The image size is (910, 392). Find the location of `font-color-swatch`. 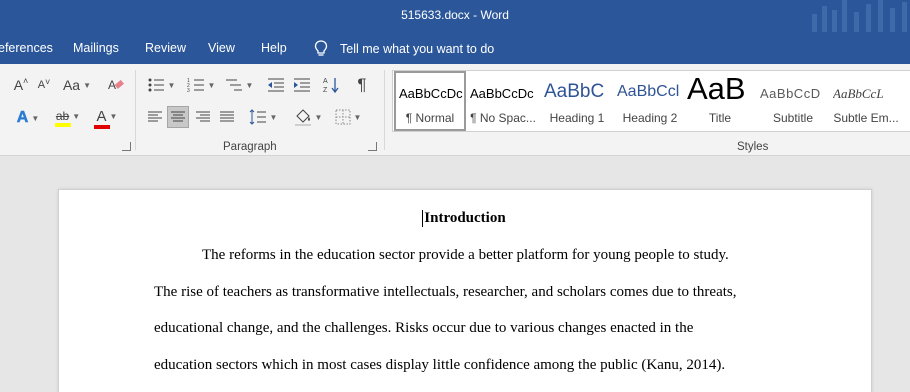

font-color-swatch is located at coordinates (102, 126).